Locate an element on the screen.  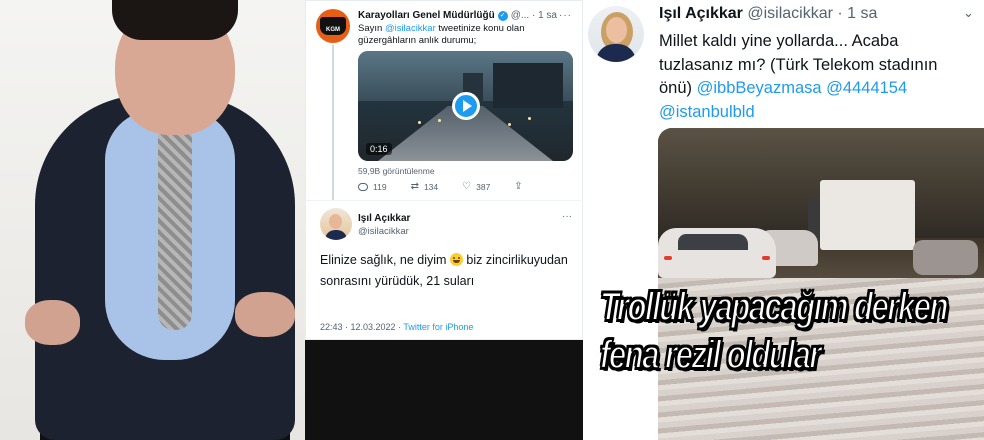
kgm-logo-text: KGM is located at coordinates (333, 26).